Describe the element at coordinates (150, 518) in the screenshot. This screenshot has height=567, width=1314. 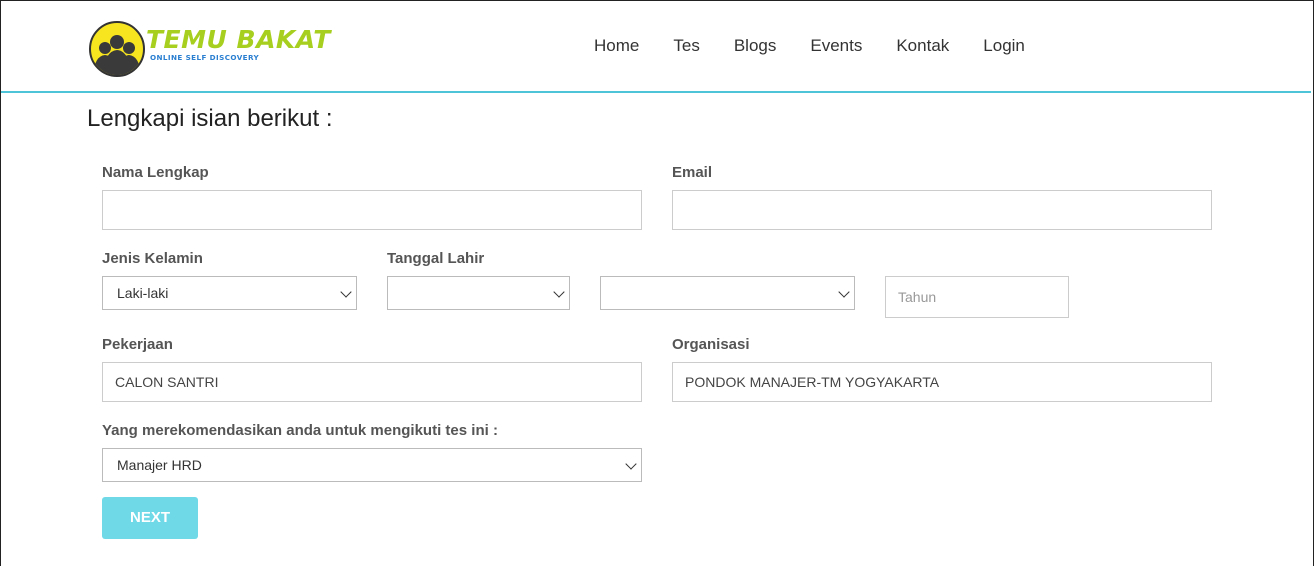
I see `next-button: NEXT` at that location.